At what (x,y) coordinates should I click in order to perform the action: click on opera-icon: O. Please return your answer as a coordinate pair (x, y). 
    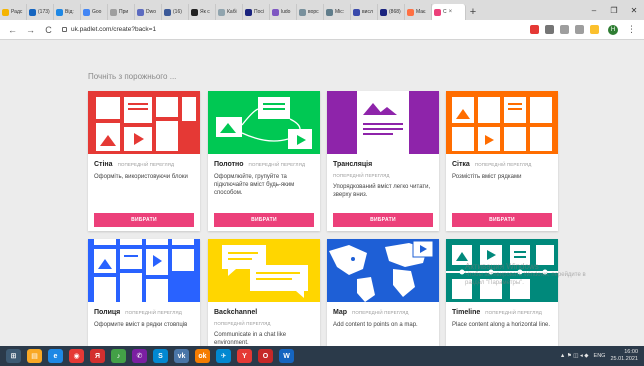
    Looking at the image, I should click on (265, 356).